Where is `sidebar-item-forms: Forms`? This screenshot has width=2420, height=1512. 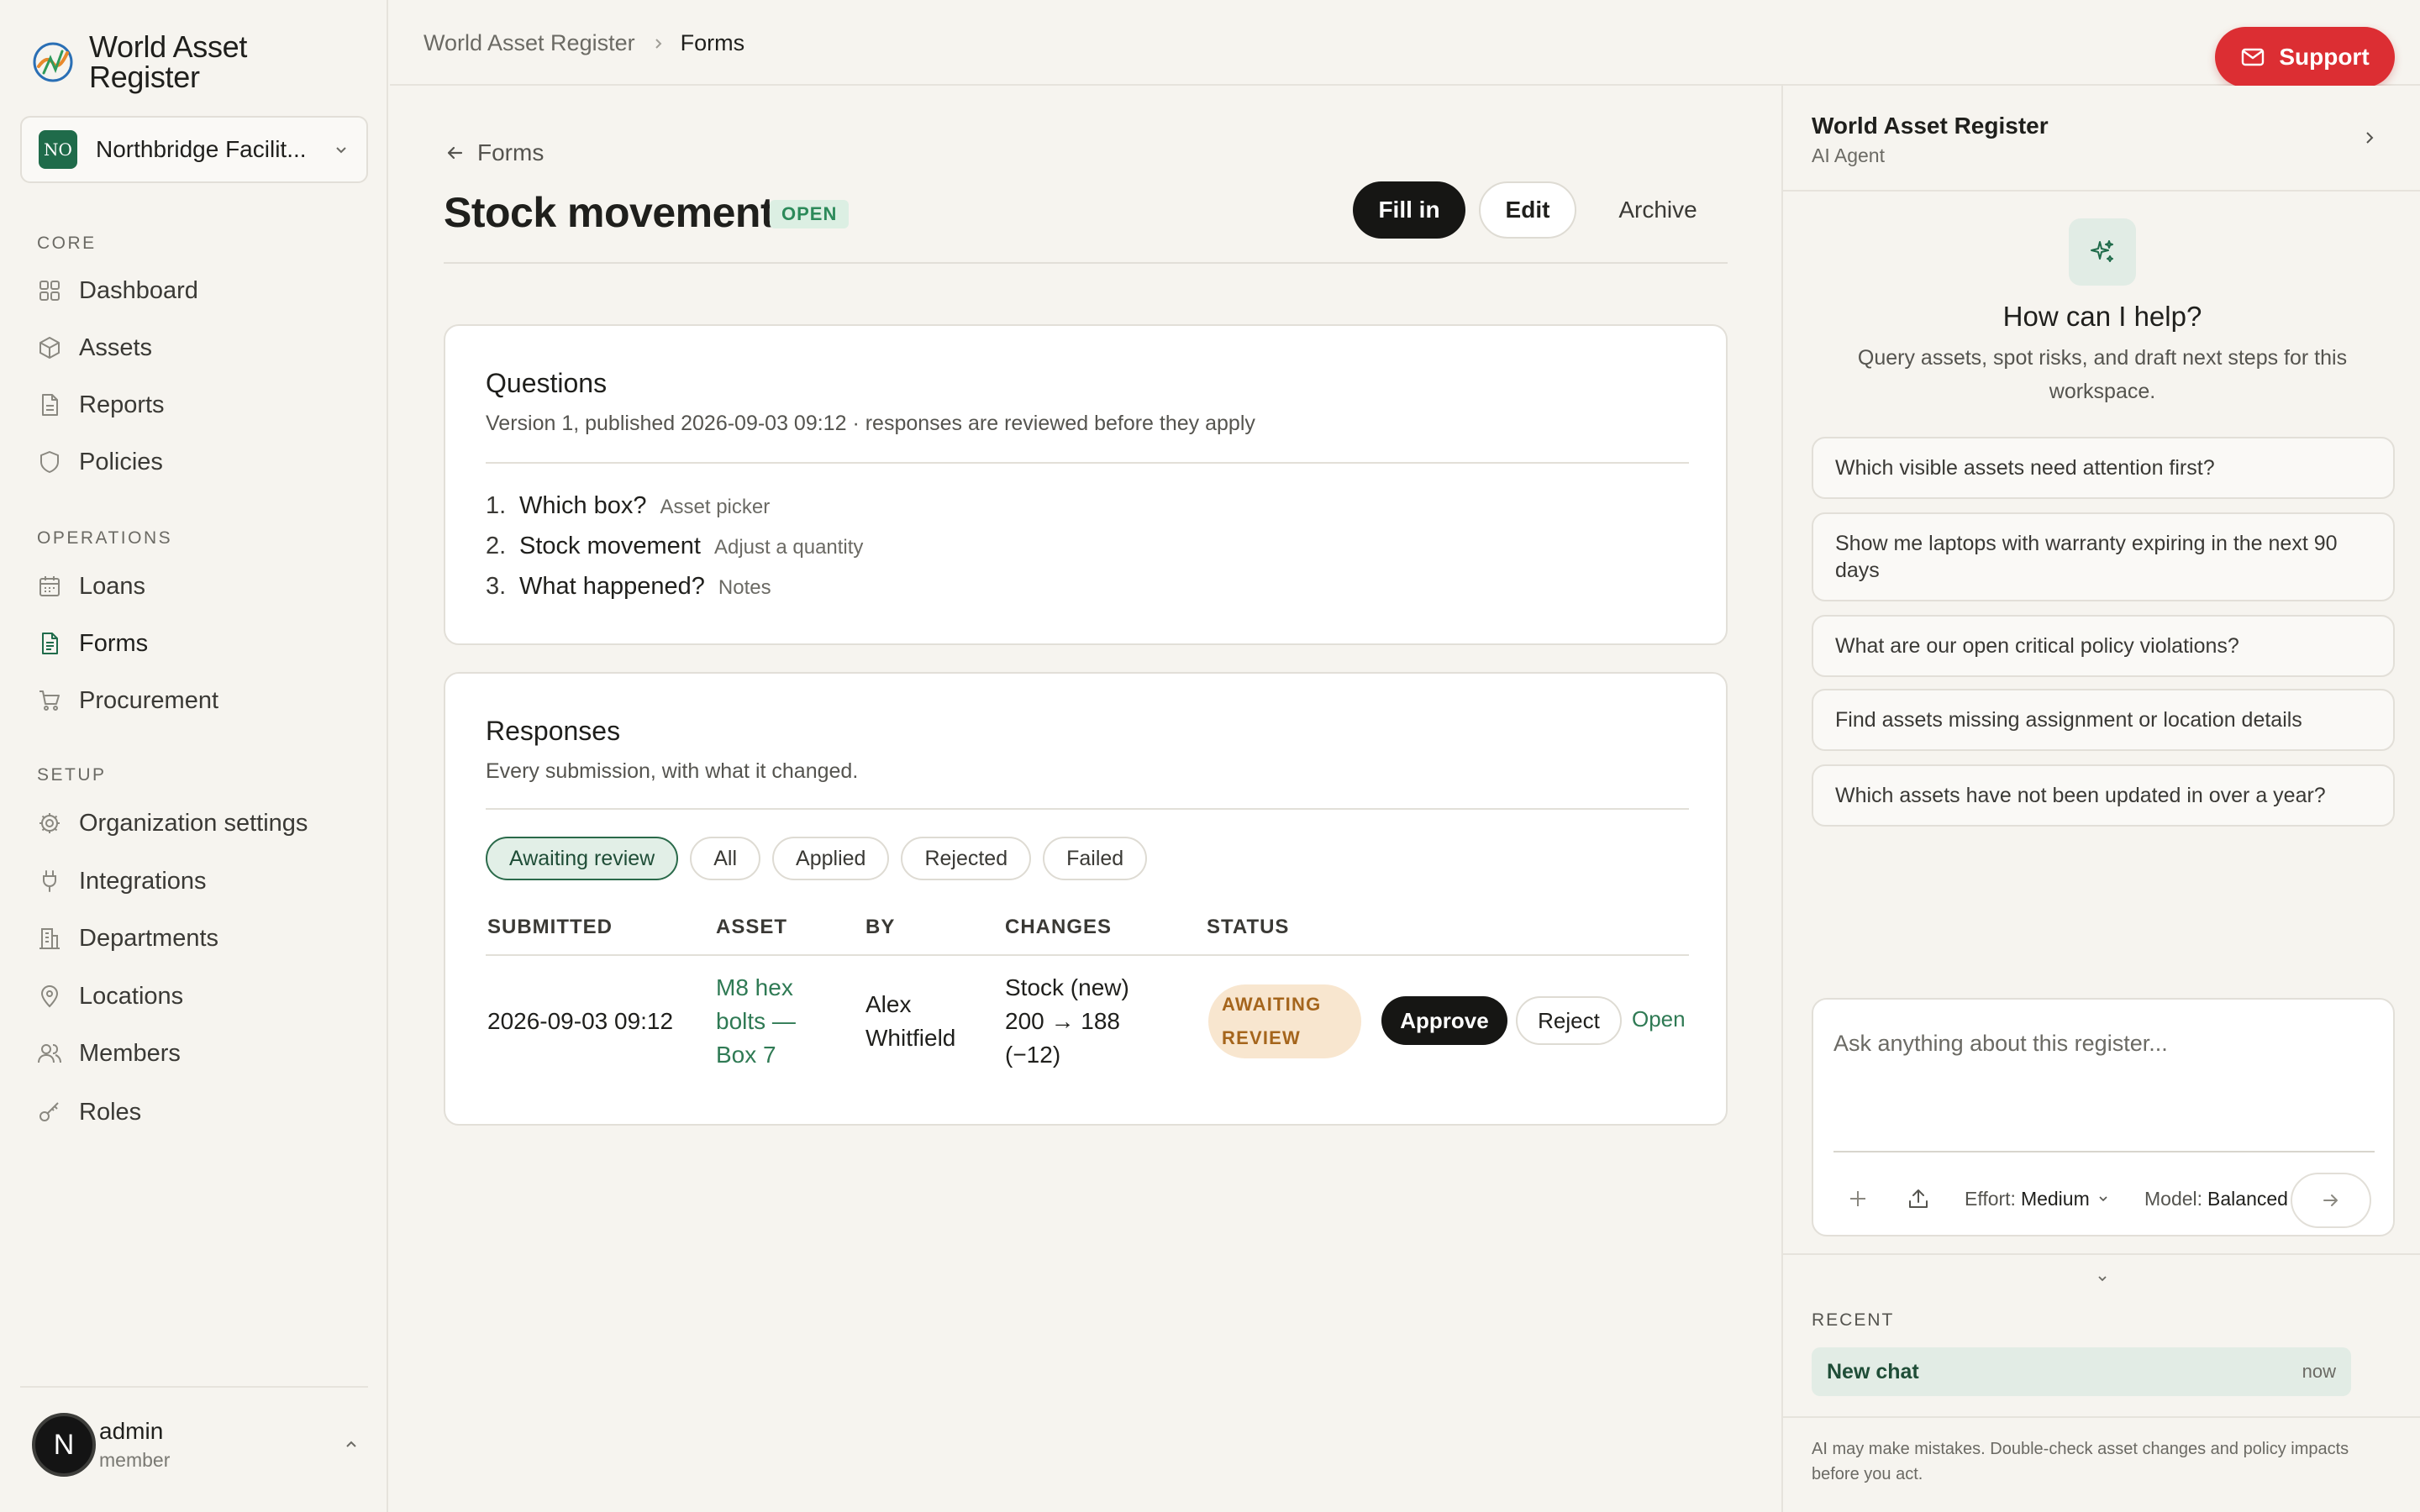
sidebar-item-forms: Forms is located at coordinates (92, 643).